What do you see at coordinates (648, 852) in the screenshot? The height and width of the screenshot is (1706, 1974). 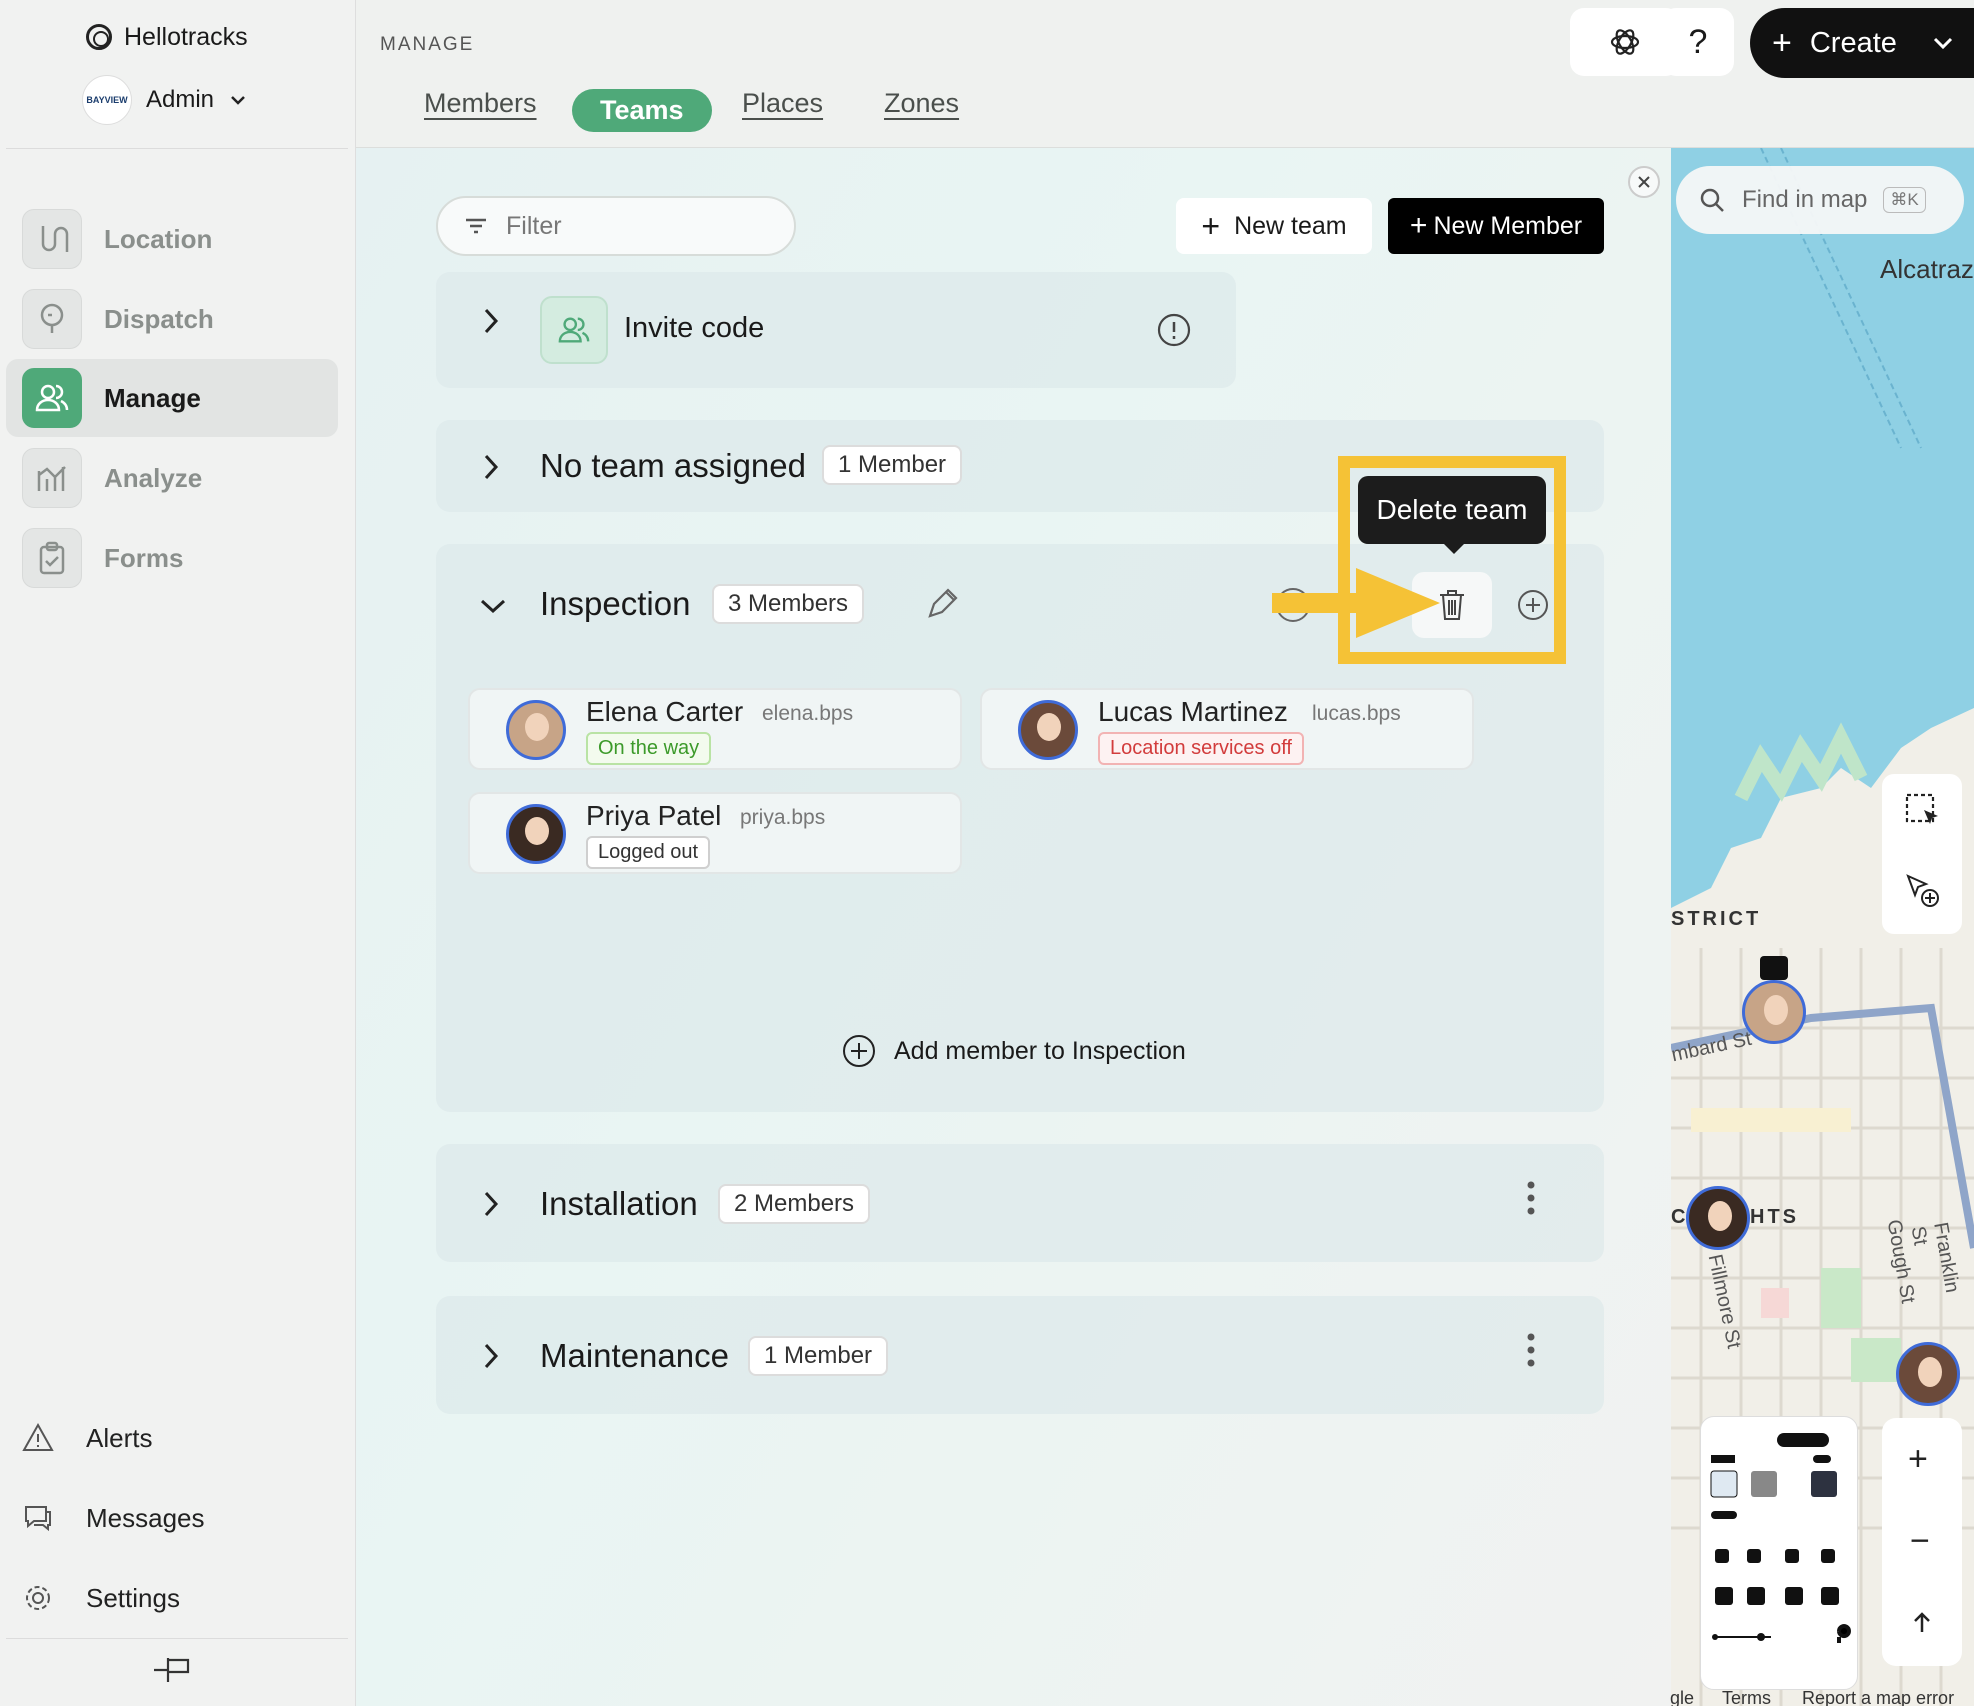 I see `status-badge: Logged out` at bounding box center [648, 852].